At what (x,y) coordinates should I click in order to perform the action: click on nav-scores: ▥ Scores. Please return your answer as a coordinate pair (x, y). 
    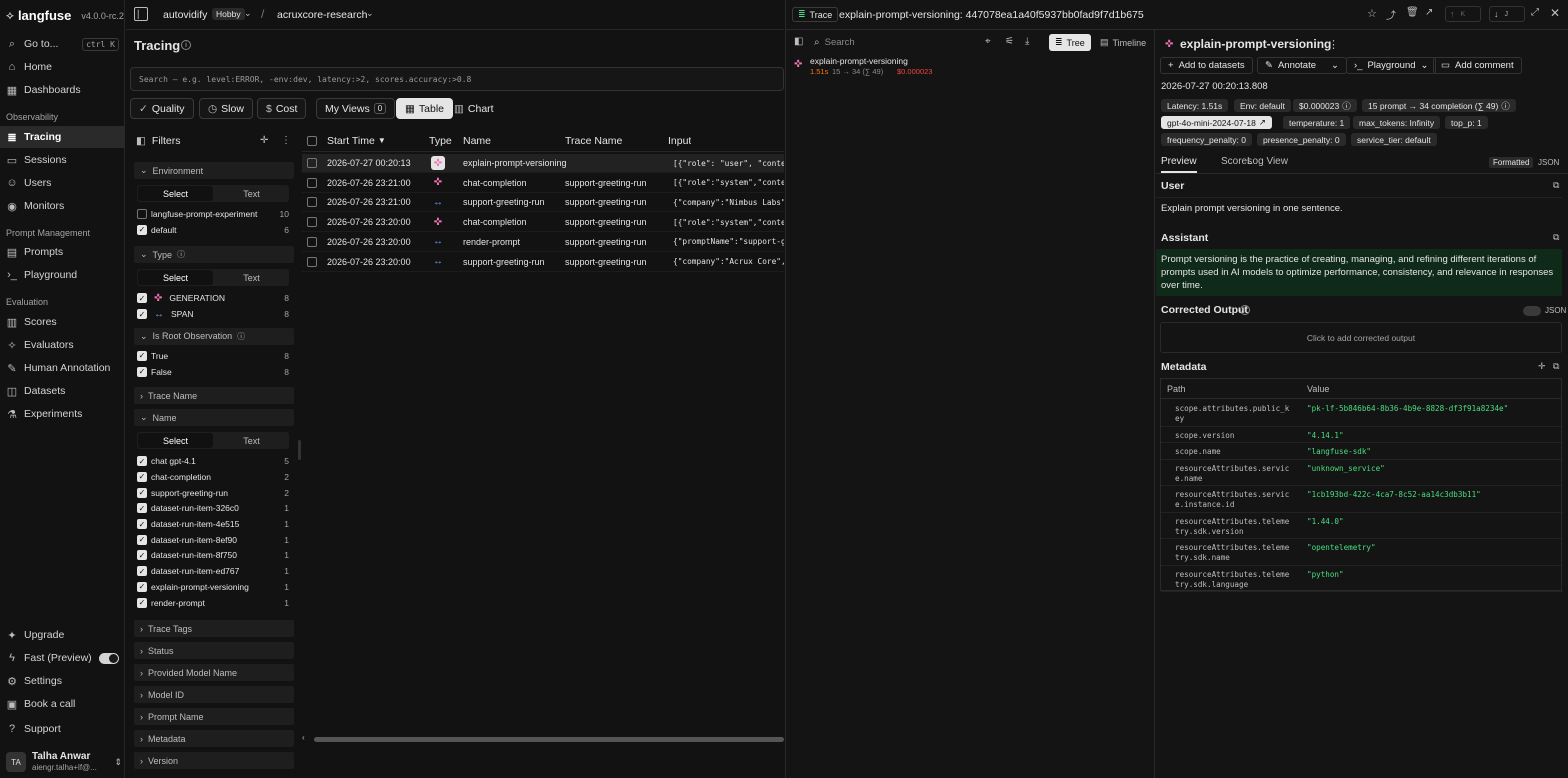
    Looking at the image, I should click on (62, 322).